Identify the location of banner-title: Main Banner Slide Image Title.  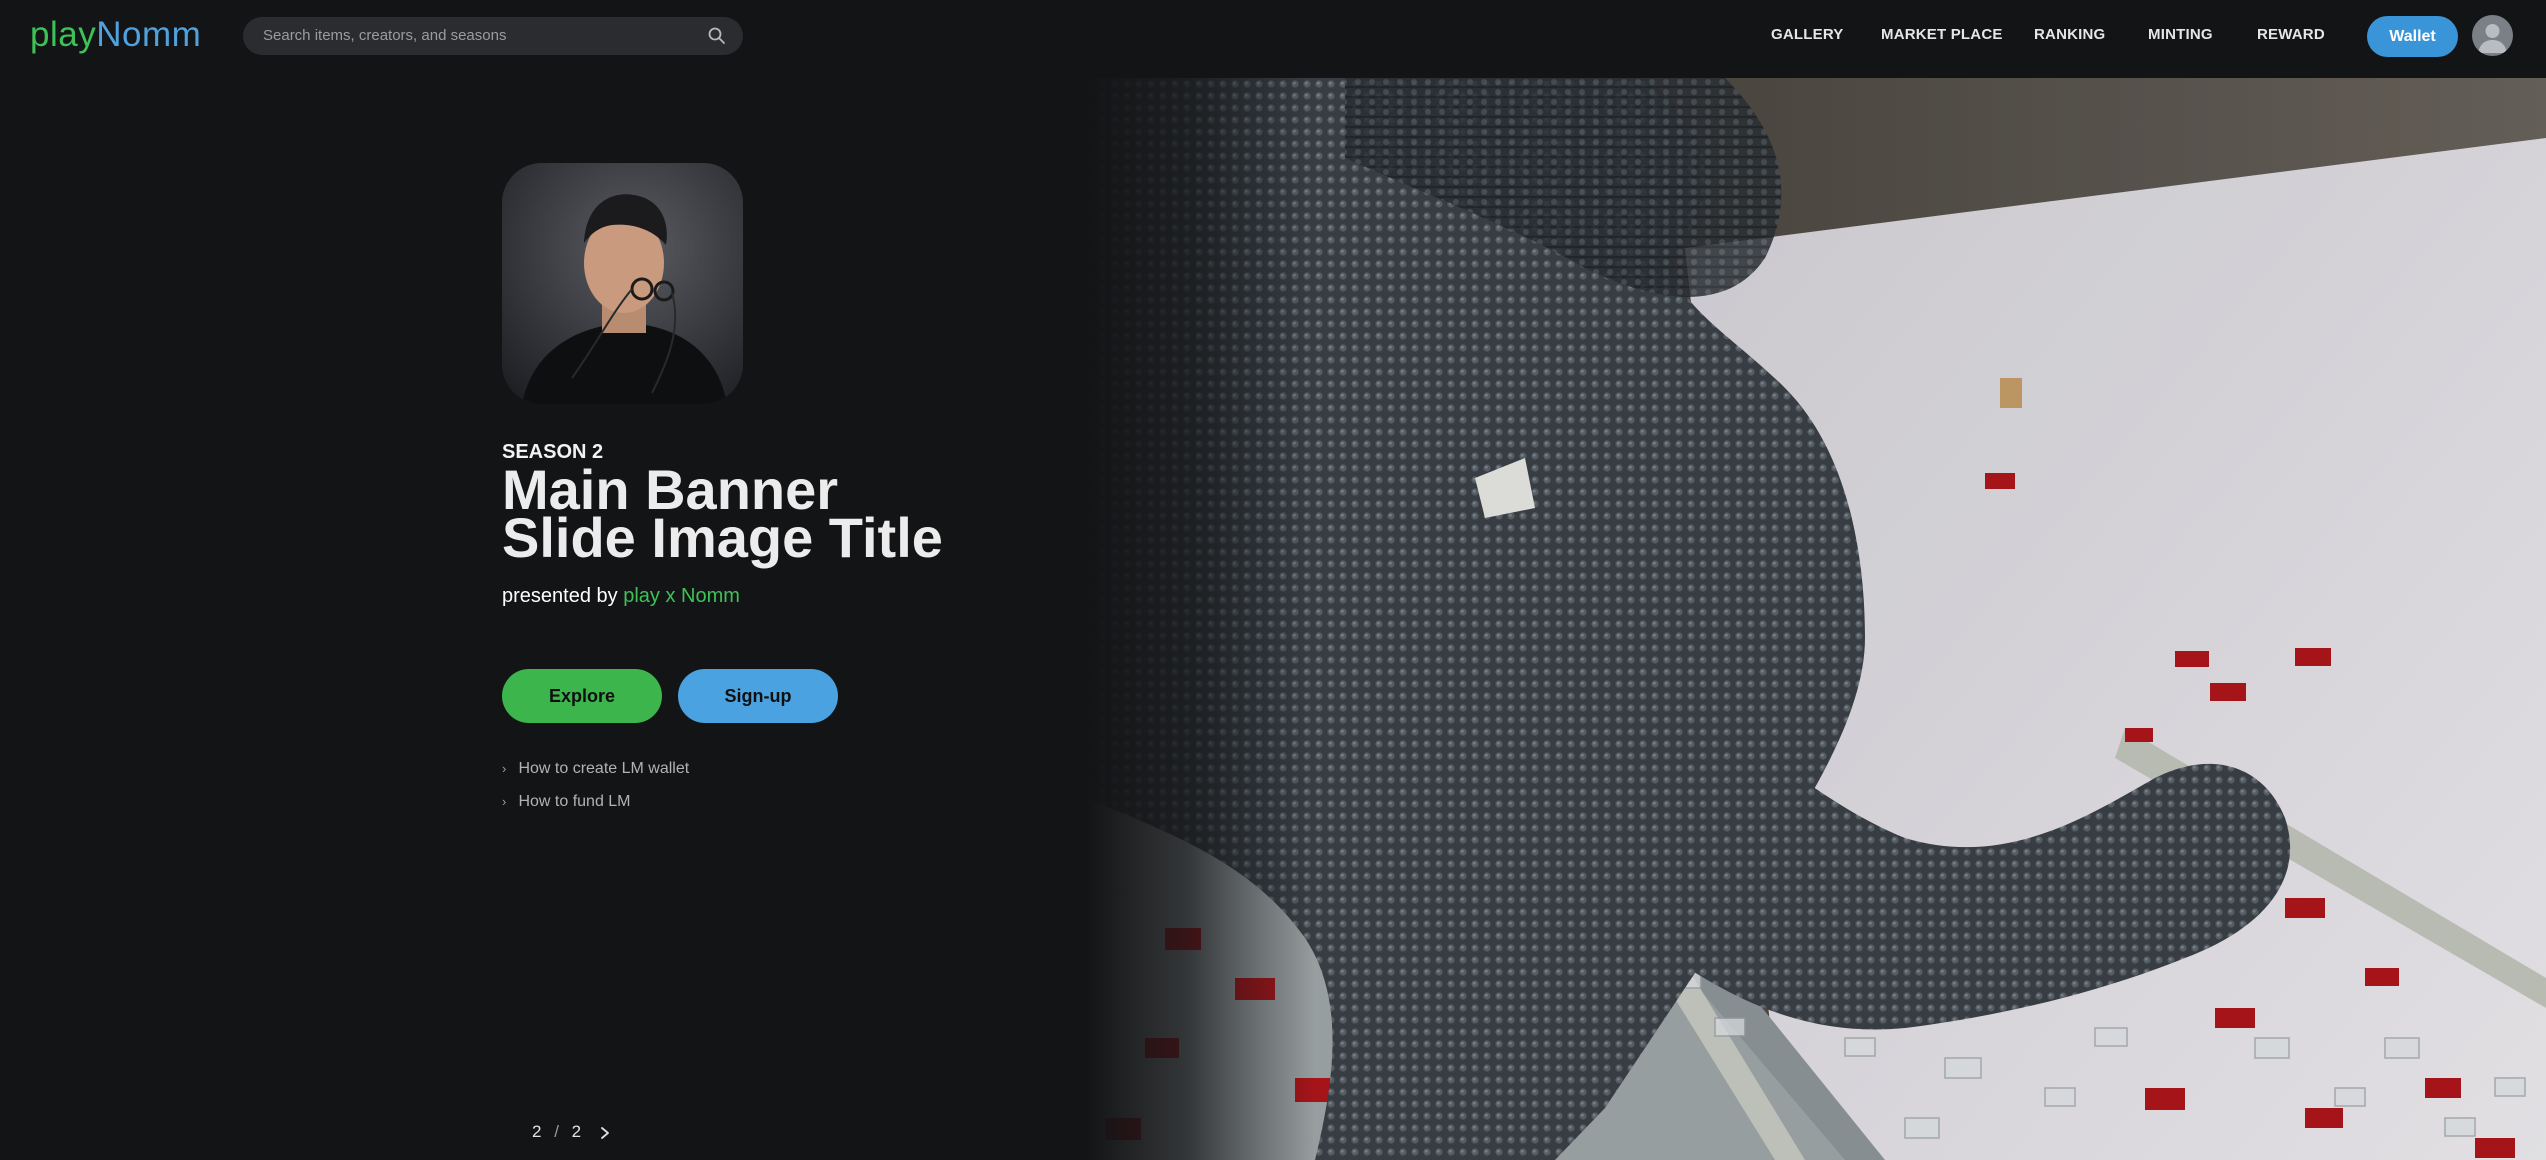
(782, 515).